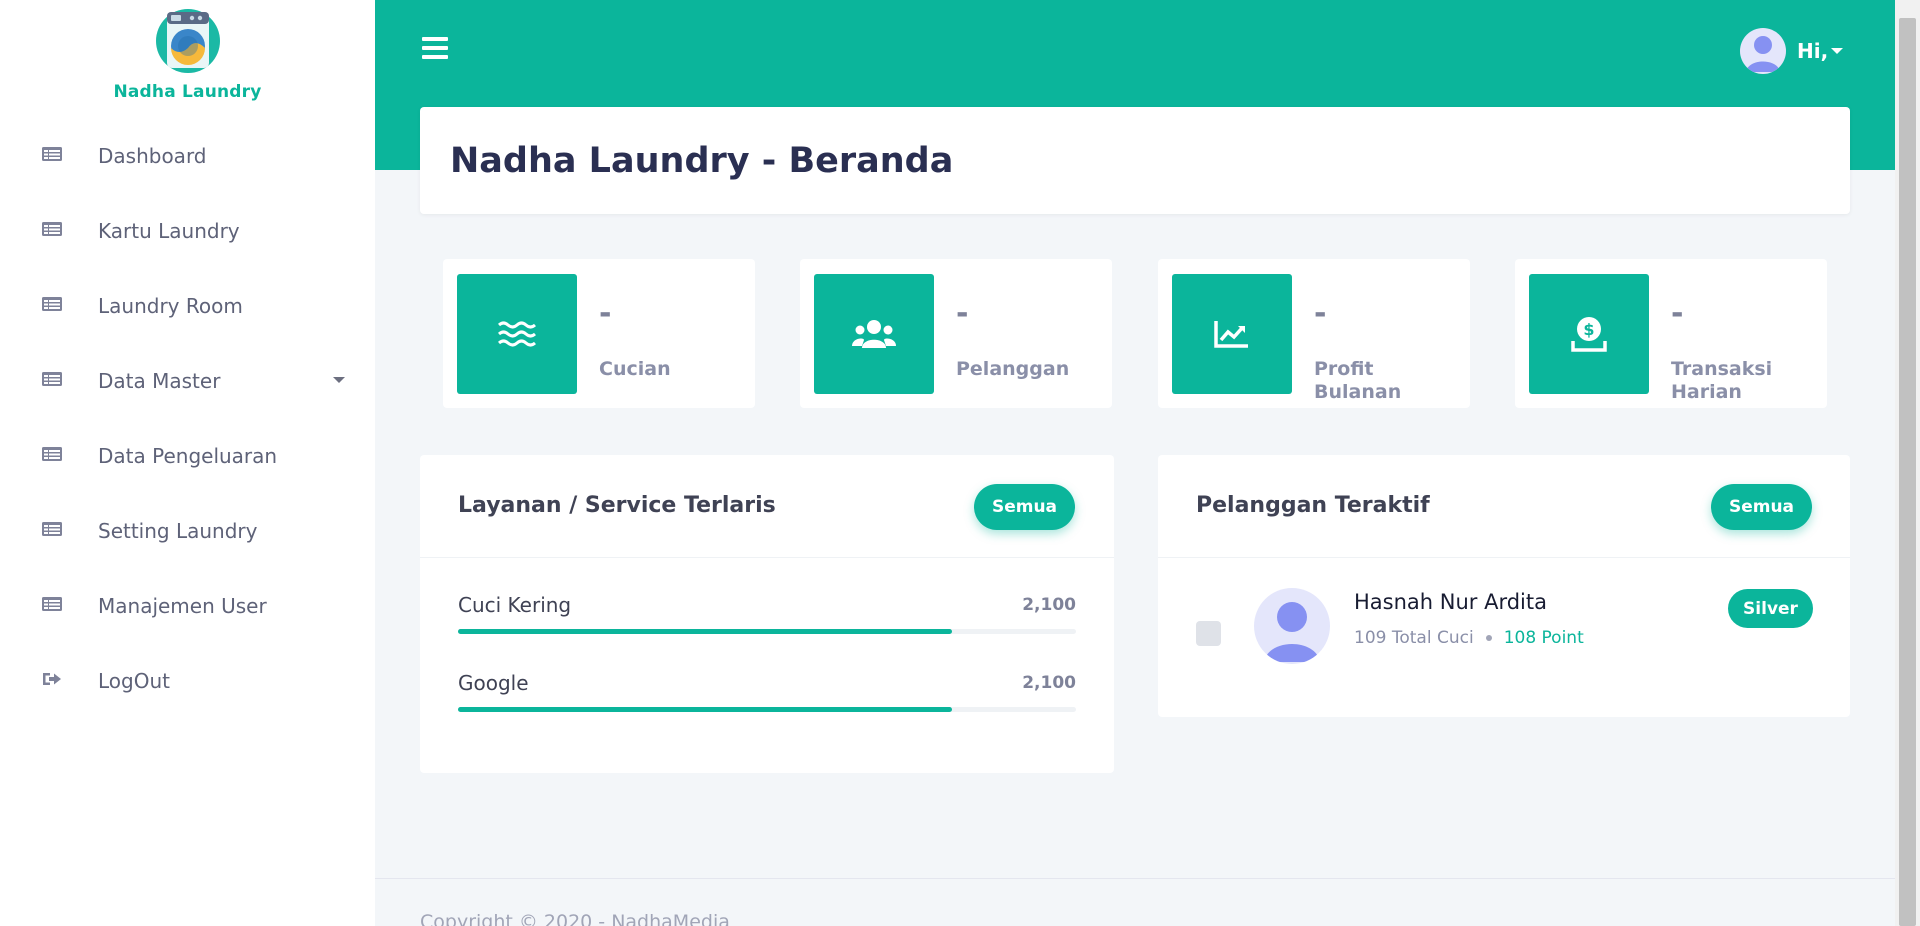 The height and width of the screenshot is (926, 1920). What do you see at coordinates (1722, 380) in the screenshot?
I see `stat-label: Transaksi Harian` at bounding box center [1722, 380].